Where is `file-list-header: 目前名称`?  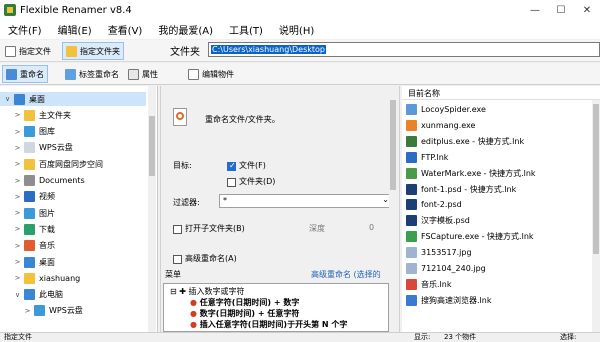
file-list-header: 目前名称 is located at coordinates (424, 93).